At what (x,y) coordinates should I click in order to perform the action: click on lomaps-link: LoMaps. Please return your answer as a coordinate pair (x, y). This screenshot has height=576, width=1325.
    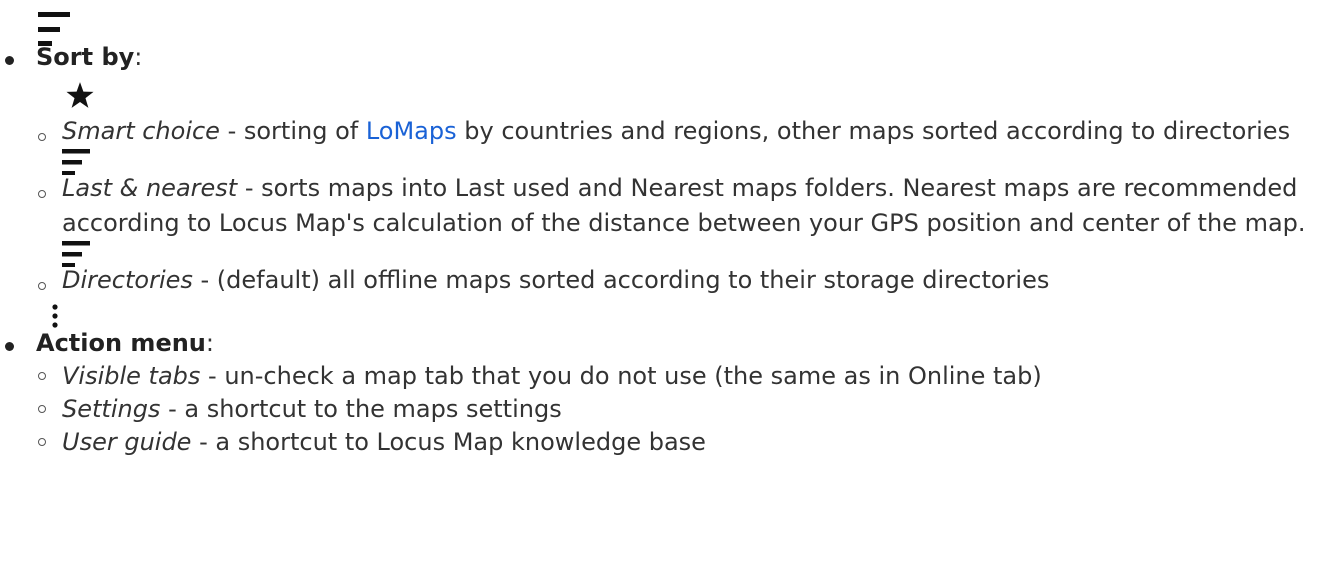
    Looking at the image, I should click on (411, 131).